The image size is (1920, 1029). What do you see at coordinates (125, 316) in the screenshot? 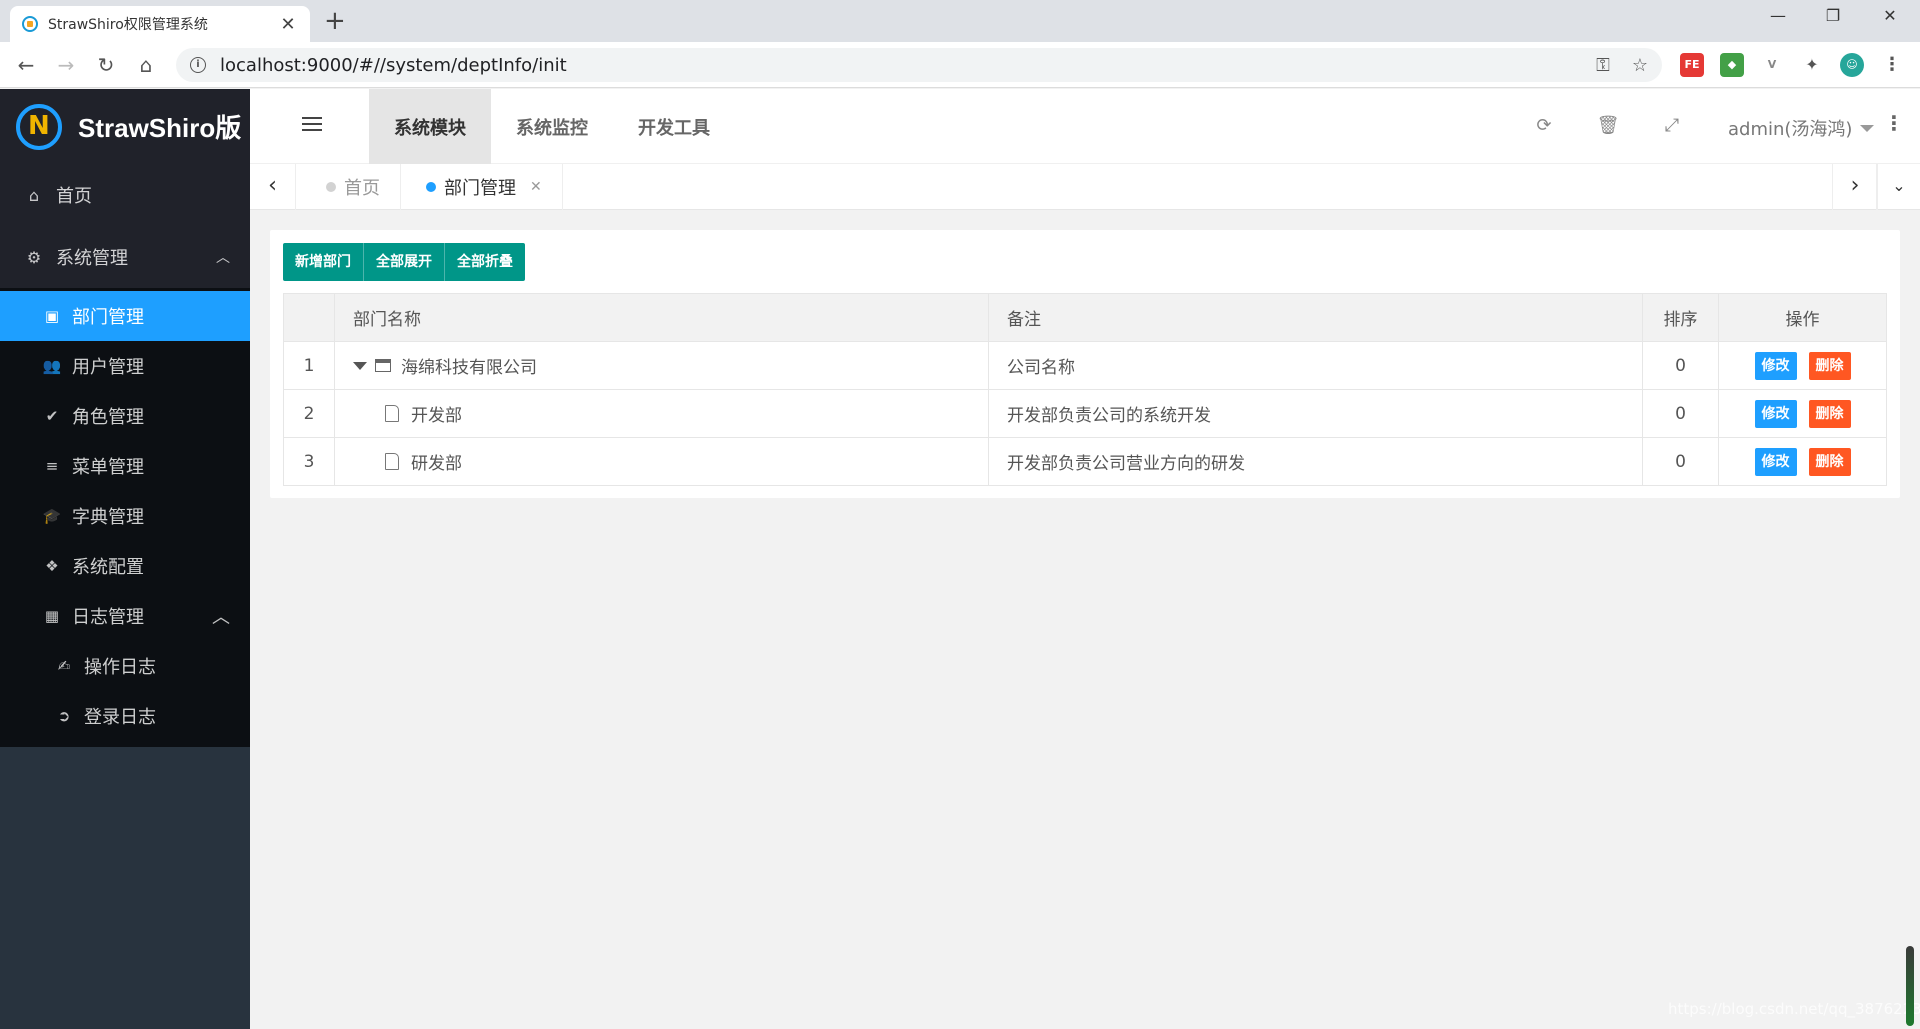
I see `sidebar-item-department: ▣ 部门管理` at bounding box center [125, 316].